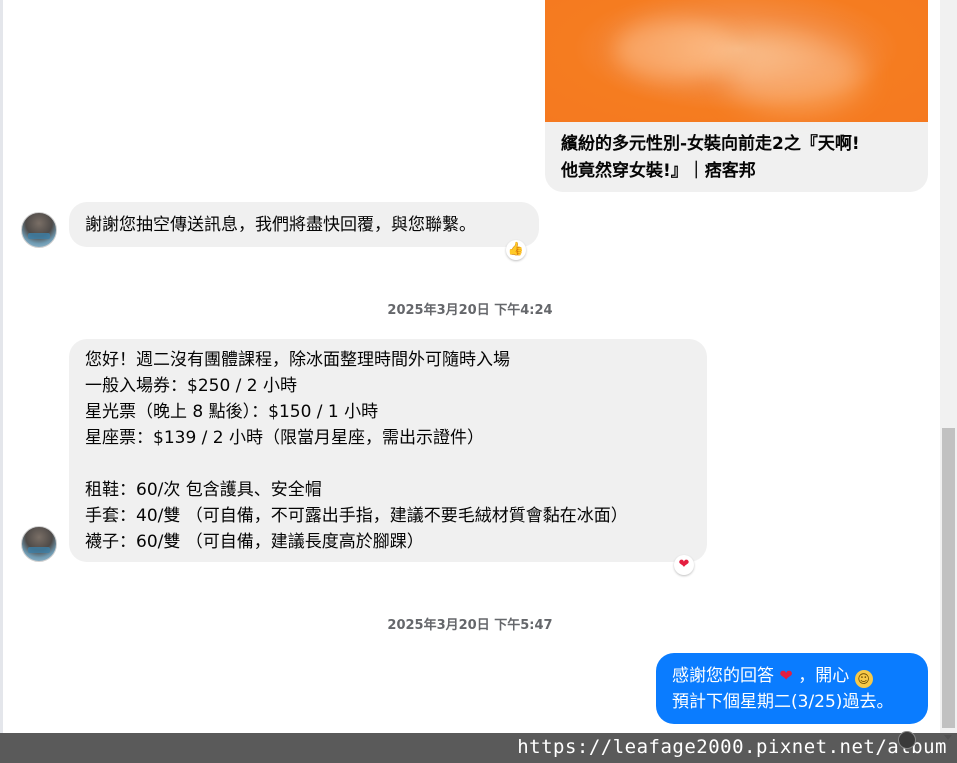 This screenshot has height=763, width=957. Describe the element at coordinates (470, 310) in the screenshot. I see `timestamp-divider: 2025年3月20日 下午4:24` at that location.